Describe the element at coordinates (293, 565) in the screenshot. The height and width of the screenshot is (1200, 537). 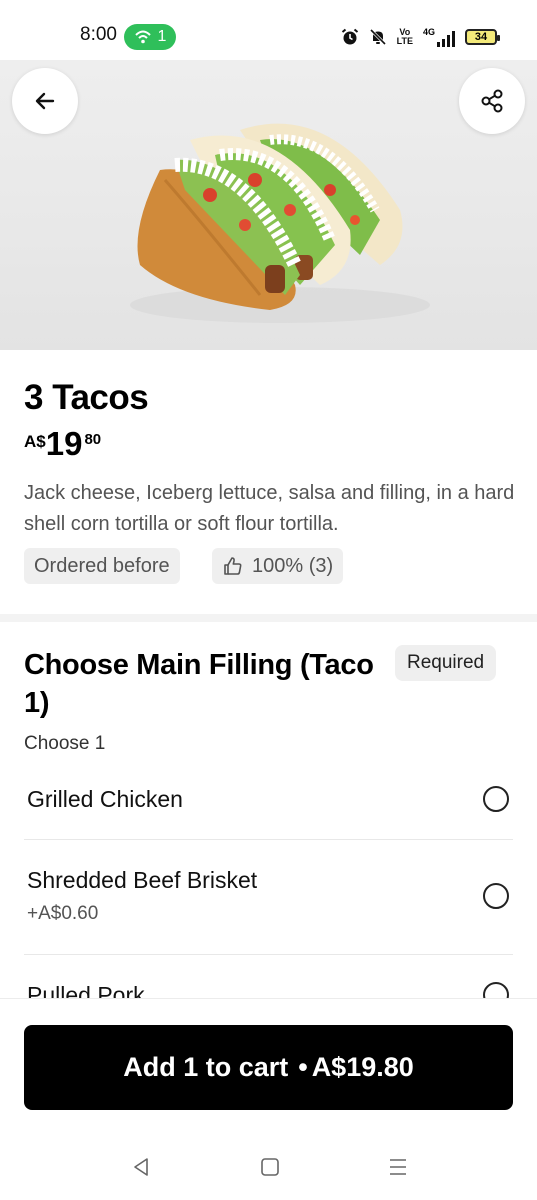
I see `rating-label: 100% (3)` at that location.